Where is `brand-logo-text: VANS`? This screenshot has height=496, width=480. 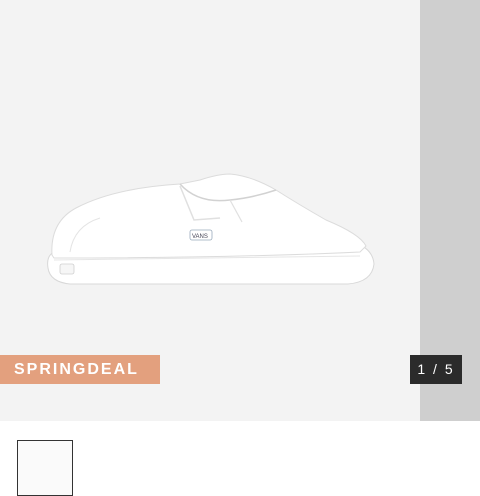 brand-logo-text: VANS is located at coordinates (200, 237).